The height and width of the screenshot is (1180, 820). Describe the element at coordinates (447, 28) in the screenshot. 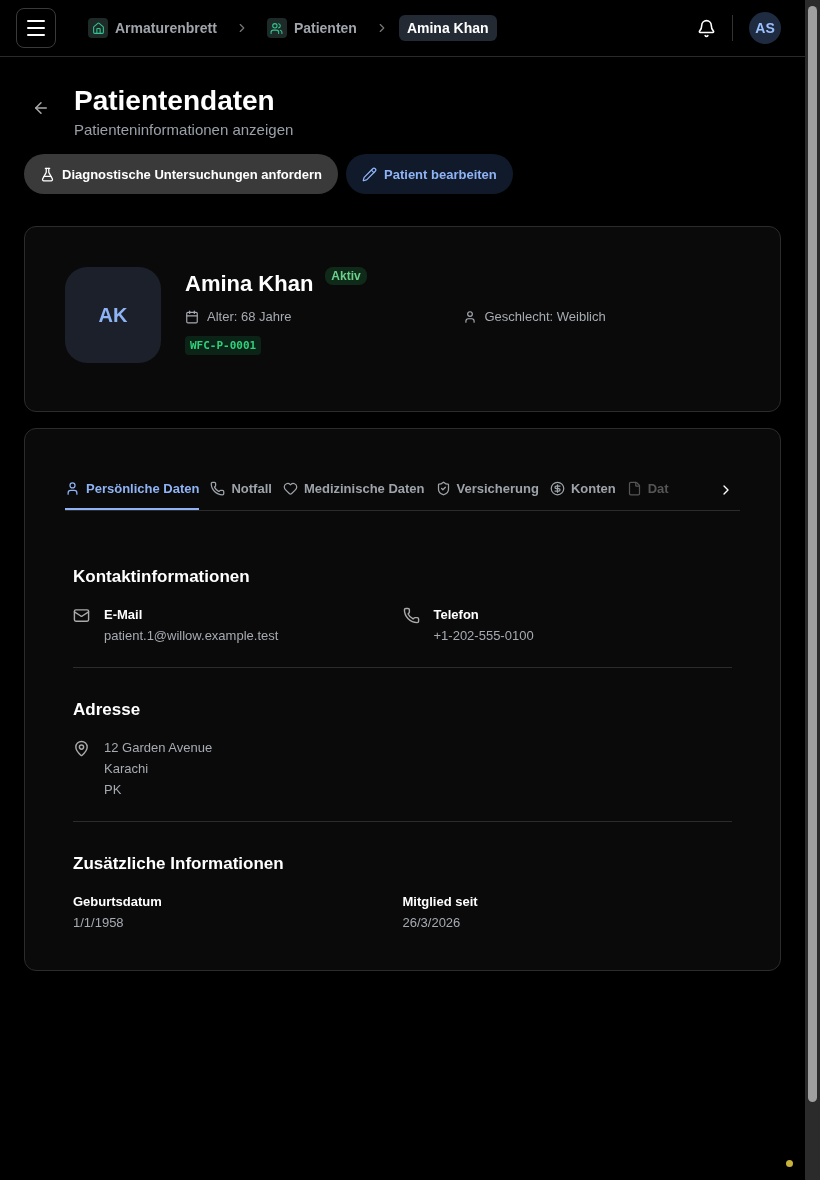

I see `breadcrumb-link: Amina Khan` at that location.